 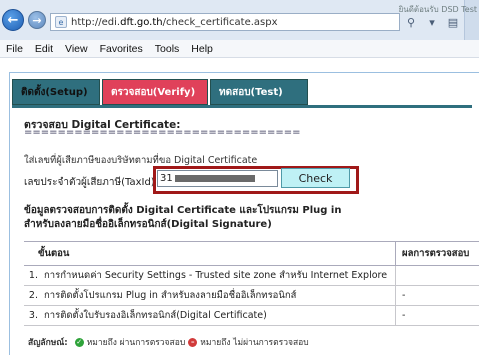 I want to click on menu-edit: Edit, so click(x=44, y=49).